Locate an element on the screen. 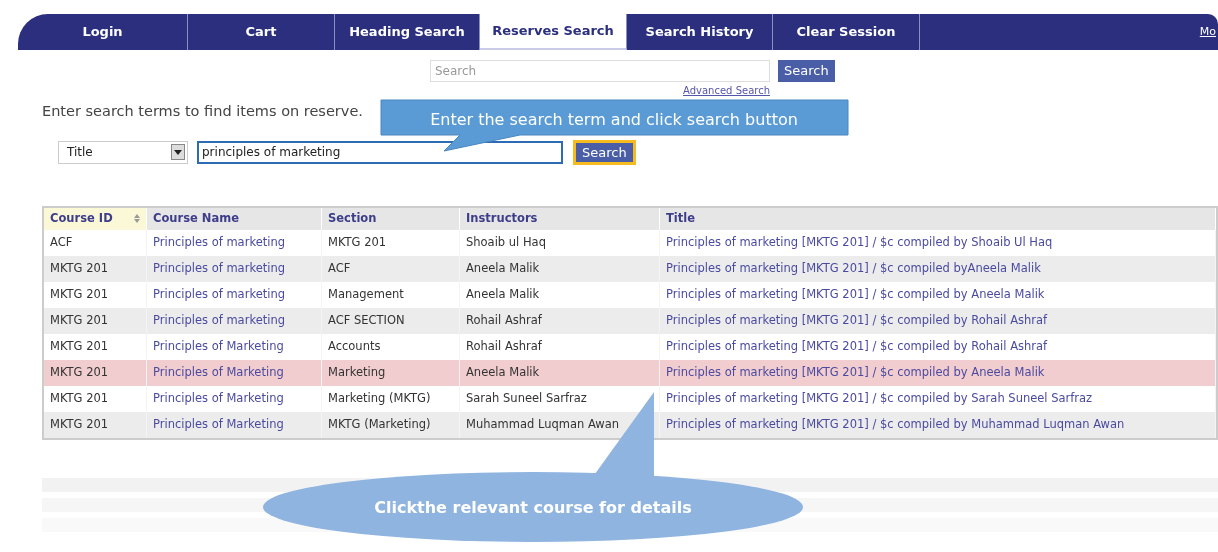 Image resolution: width=1218 pixels, height=552 pixels. table-cell: Management is located at coordinates (366, 295).